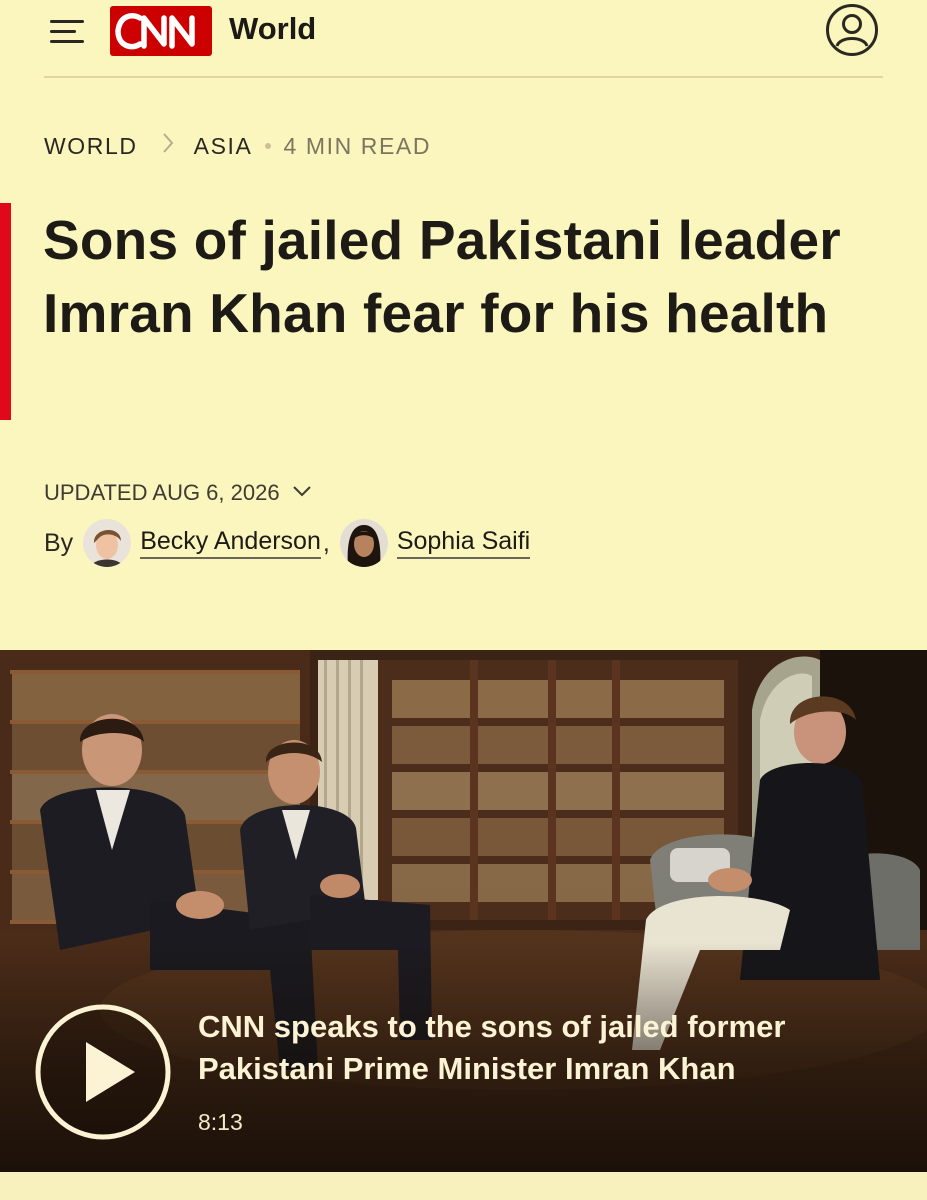  What do you see at coordinates (230, 543) in the screenshot?
I see `author-link-becky-anderson: Becky Anderson` at bounding box center [230, 543].